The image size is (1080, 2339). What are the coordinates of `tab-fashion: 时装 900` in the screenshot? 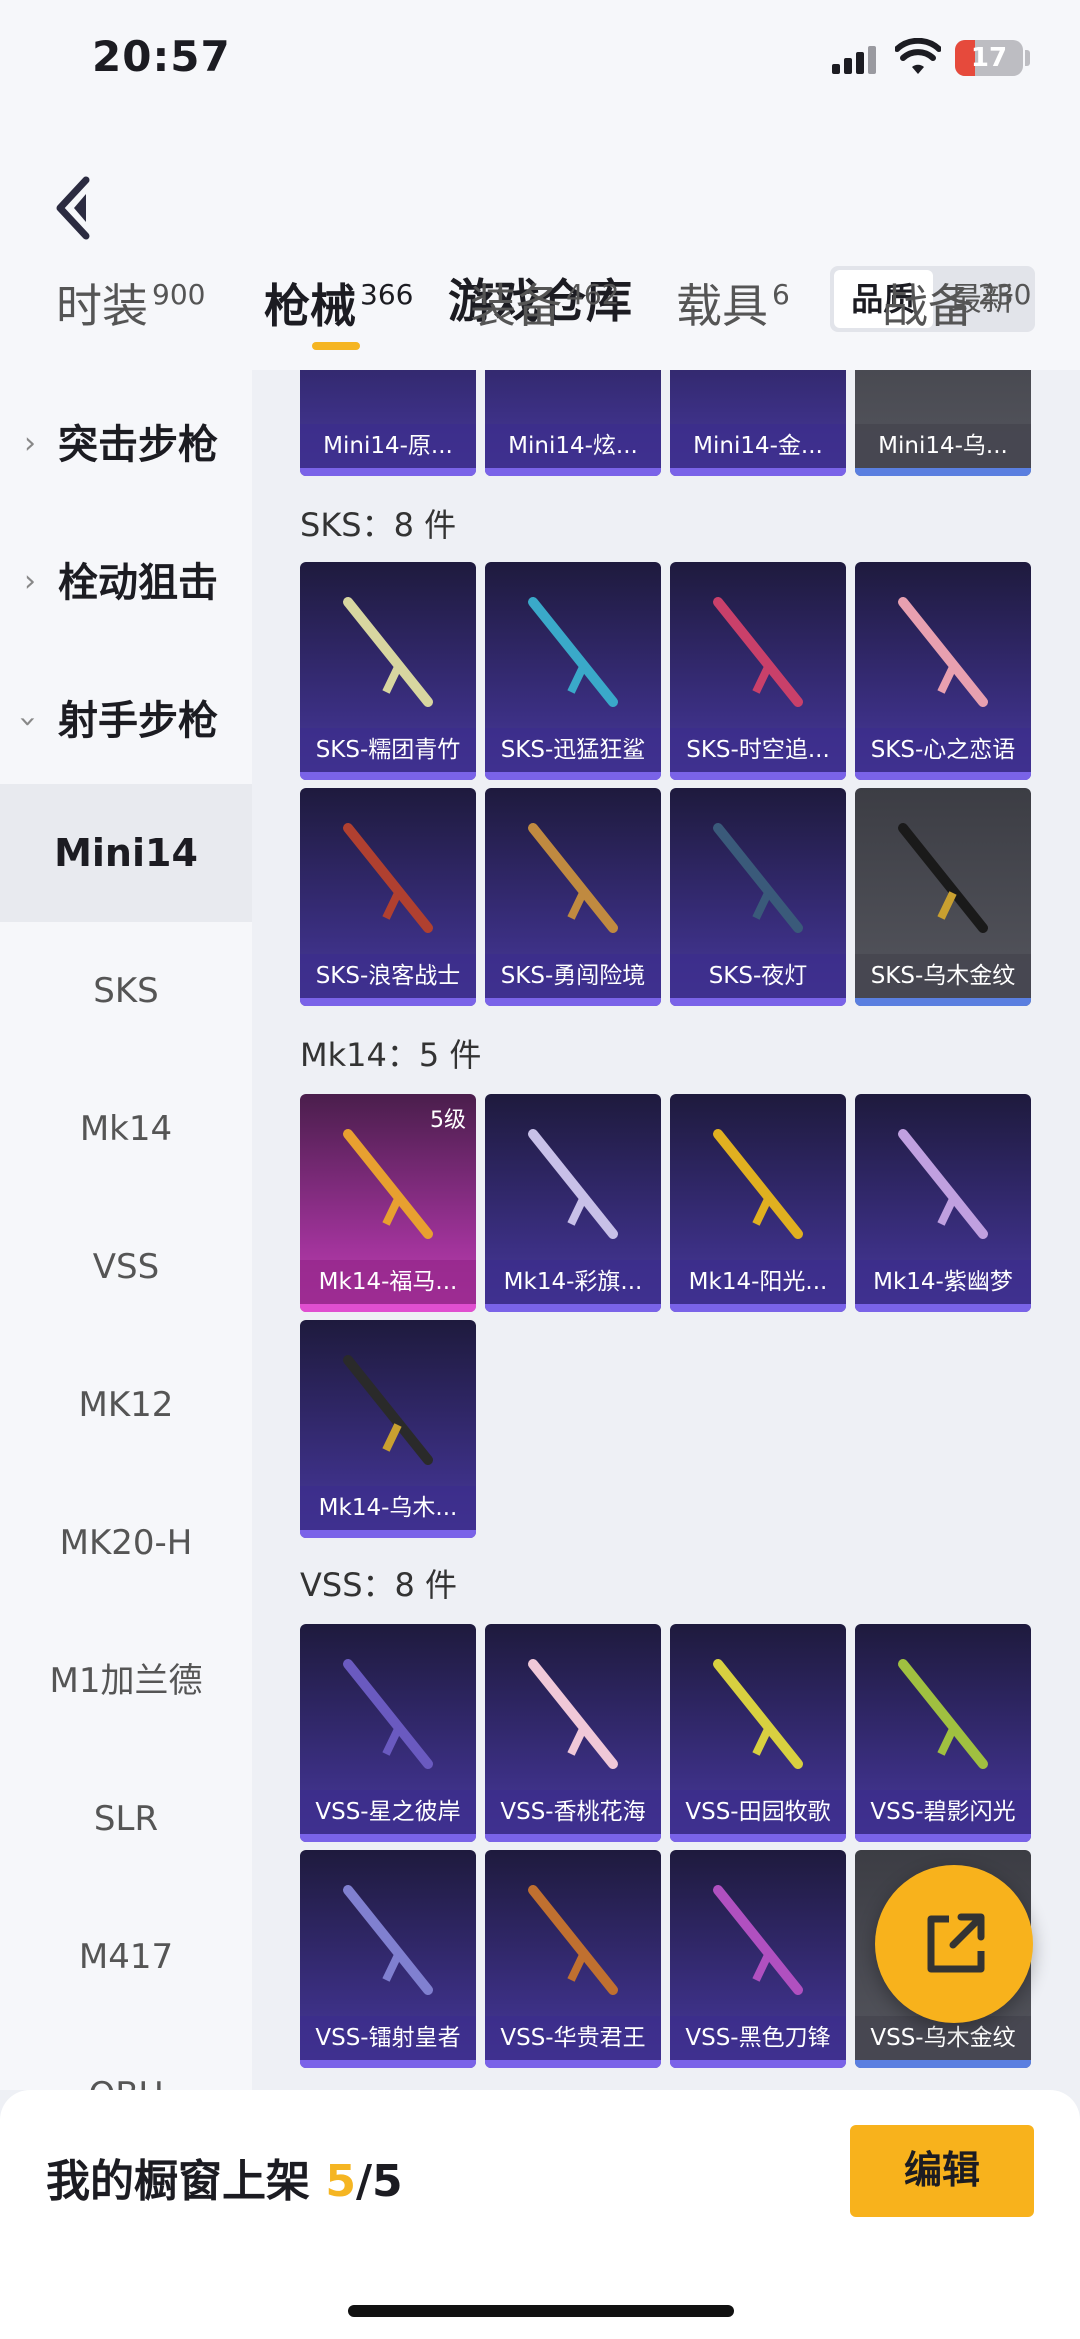 It's located at (130, 320).